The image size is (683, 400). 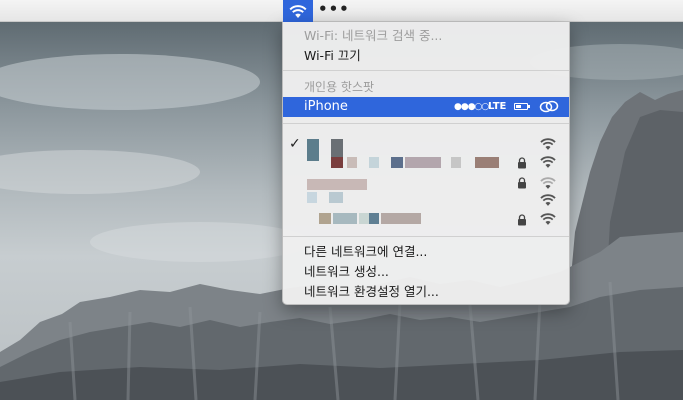 I want to click on network-item: ✓, so click(x=426, y=148).